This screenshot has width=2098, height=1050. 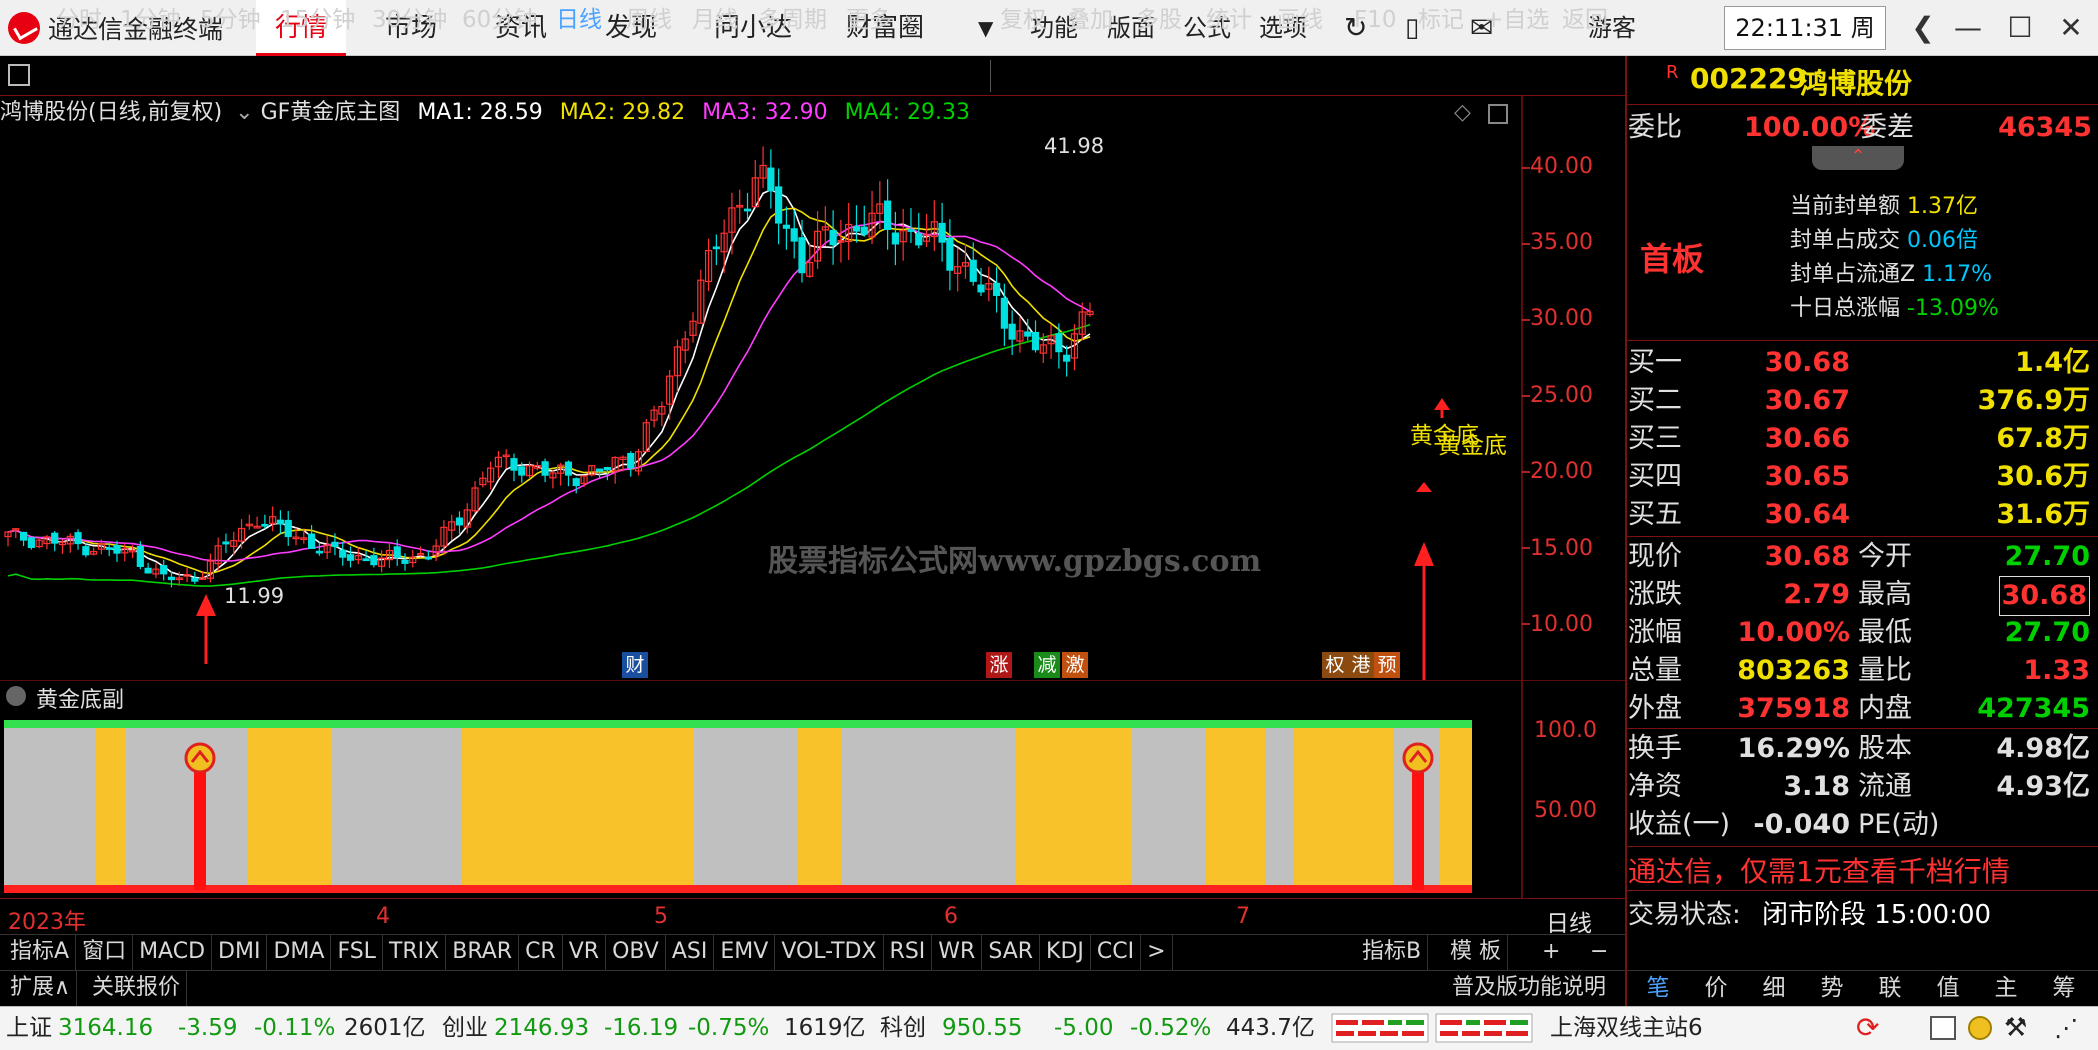 What do you see at coordinates (1361, 665) in the screenshot?
I see `event-badge-gang: 港` at bounding box center [1361, 665].